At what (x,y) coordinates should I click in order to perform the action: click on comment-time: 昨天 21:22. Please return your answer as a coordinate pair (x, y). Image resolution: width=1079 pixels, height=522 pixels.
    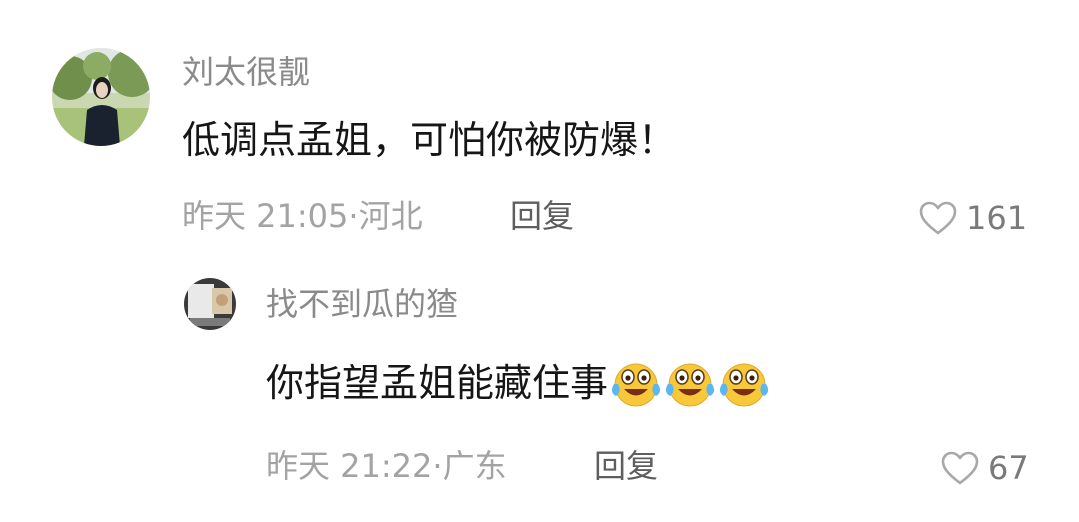
    Looking at the image, I should click on (349, 466).